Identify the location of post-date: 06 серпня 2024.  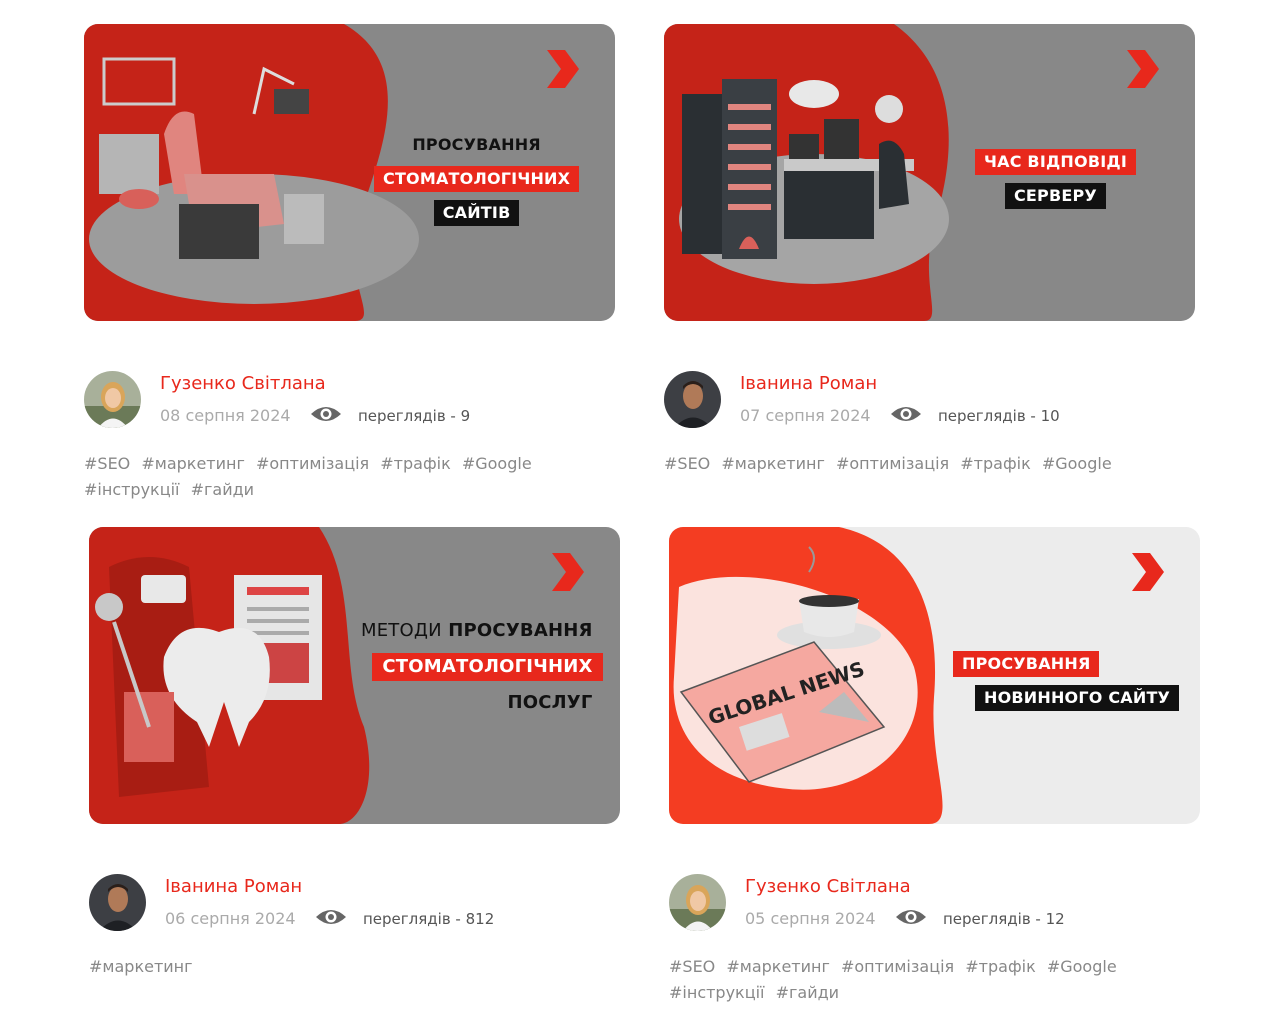
(230, 918).